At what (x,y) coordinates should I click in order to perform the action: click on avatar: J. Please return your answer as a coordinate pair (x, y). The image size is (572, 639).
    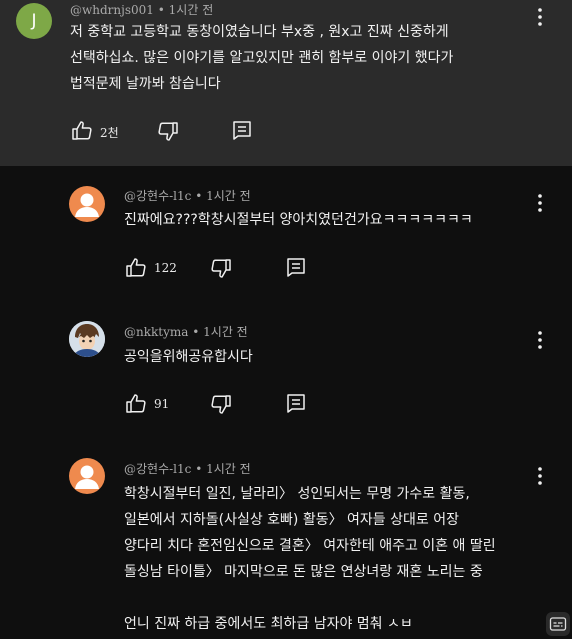
    Looking at the image, I should click on (34, 21).